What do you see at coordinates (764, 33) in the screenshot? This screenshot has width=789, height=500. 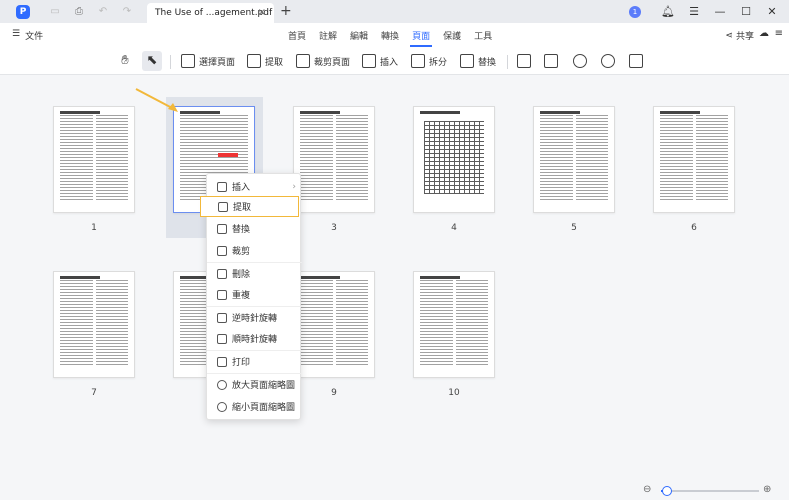 I see `cloud-icon: ☁` at bounding box center [764, 33].